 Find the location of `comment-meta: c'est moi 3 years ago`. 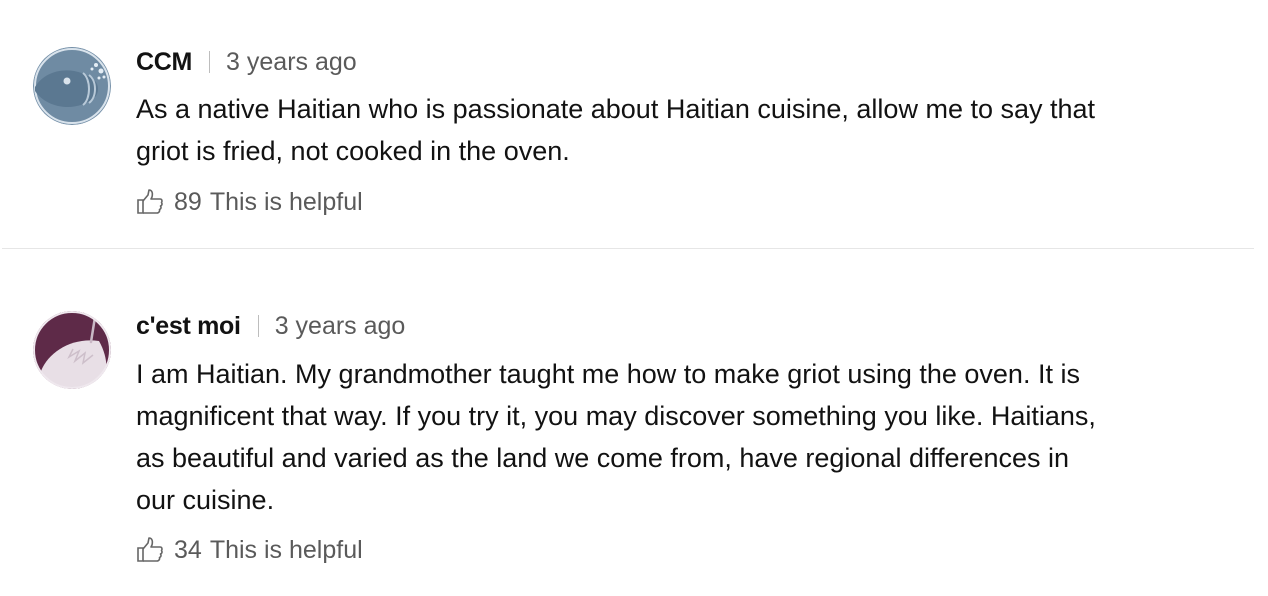

comment-meta: c'est moi 3 years ago is located at coordinates (270, 326).